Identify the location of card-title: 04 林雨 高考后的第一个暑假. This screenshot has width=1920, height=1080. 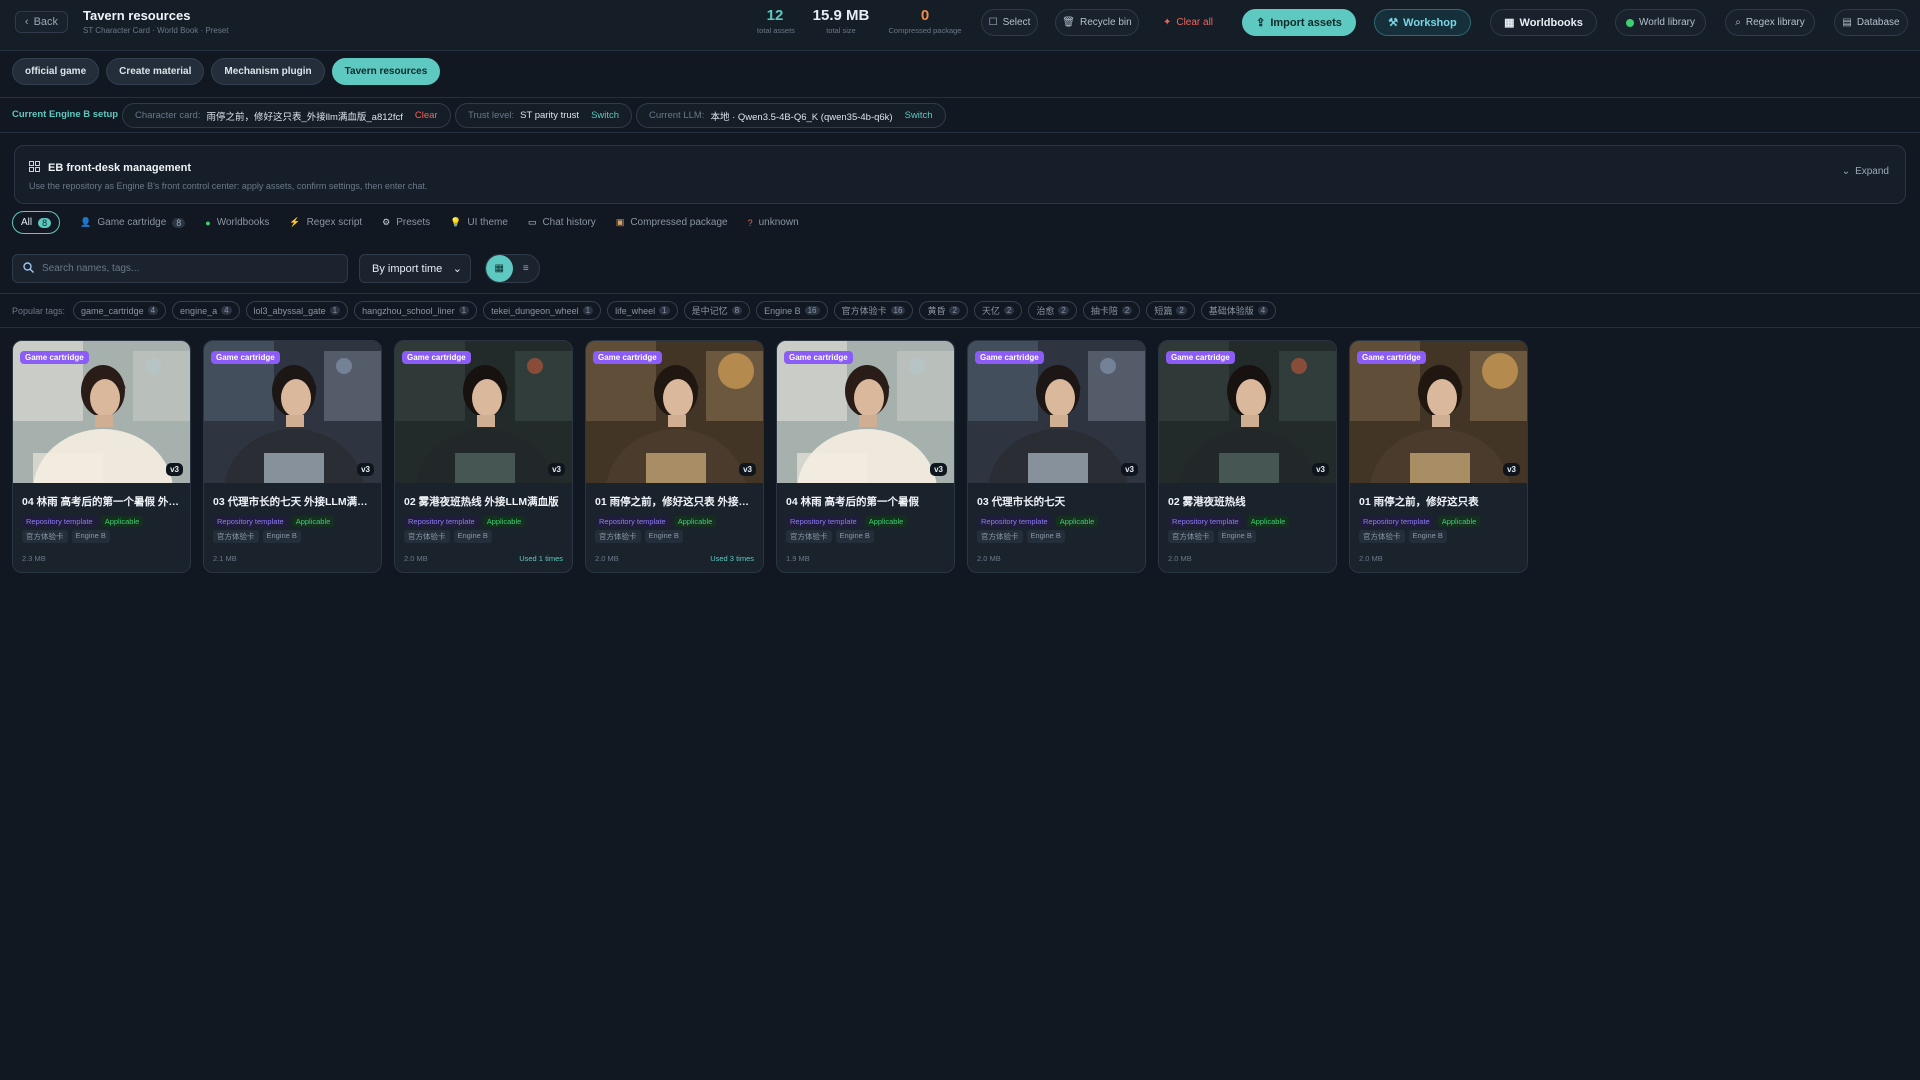
(853, 502).